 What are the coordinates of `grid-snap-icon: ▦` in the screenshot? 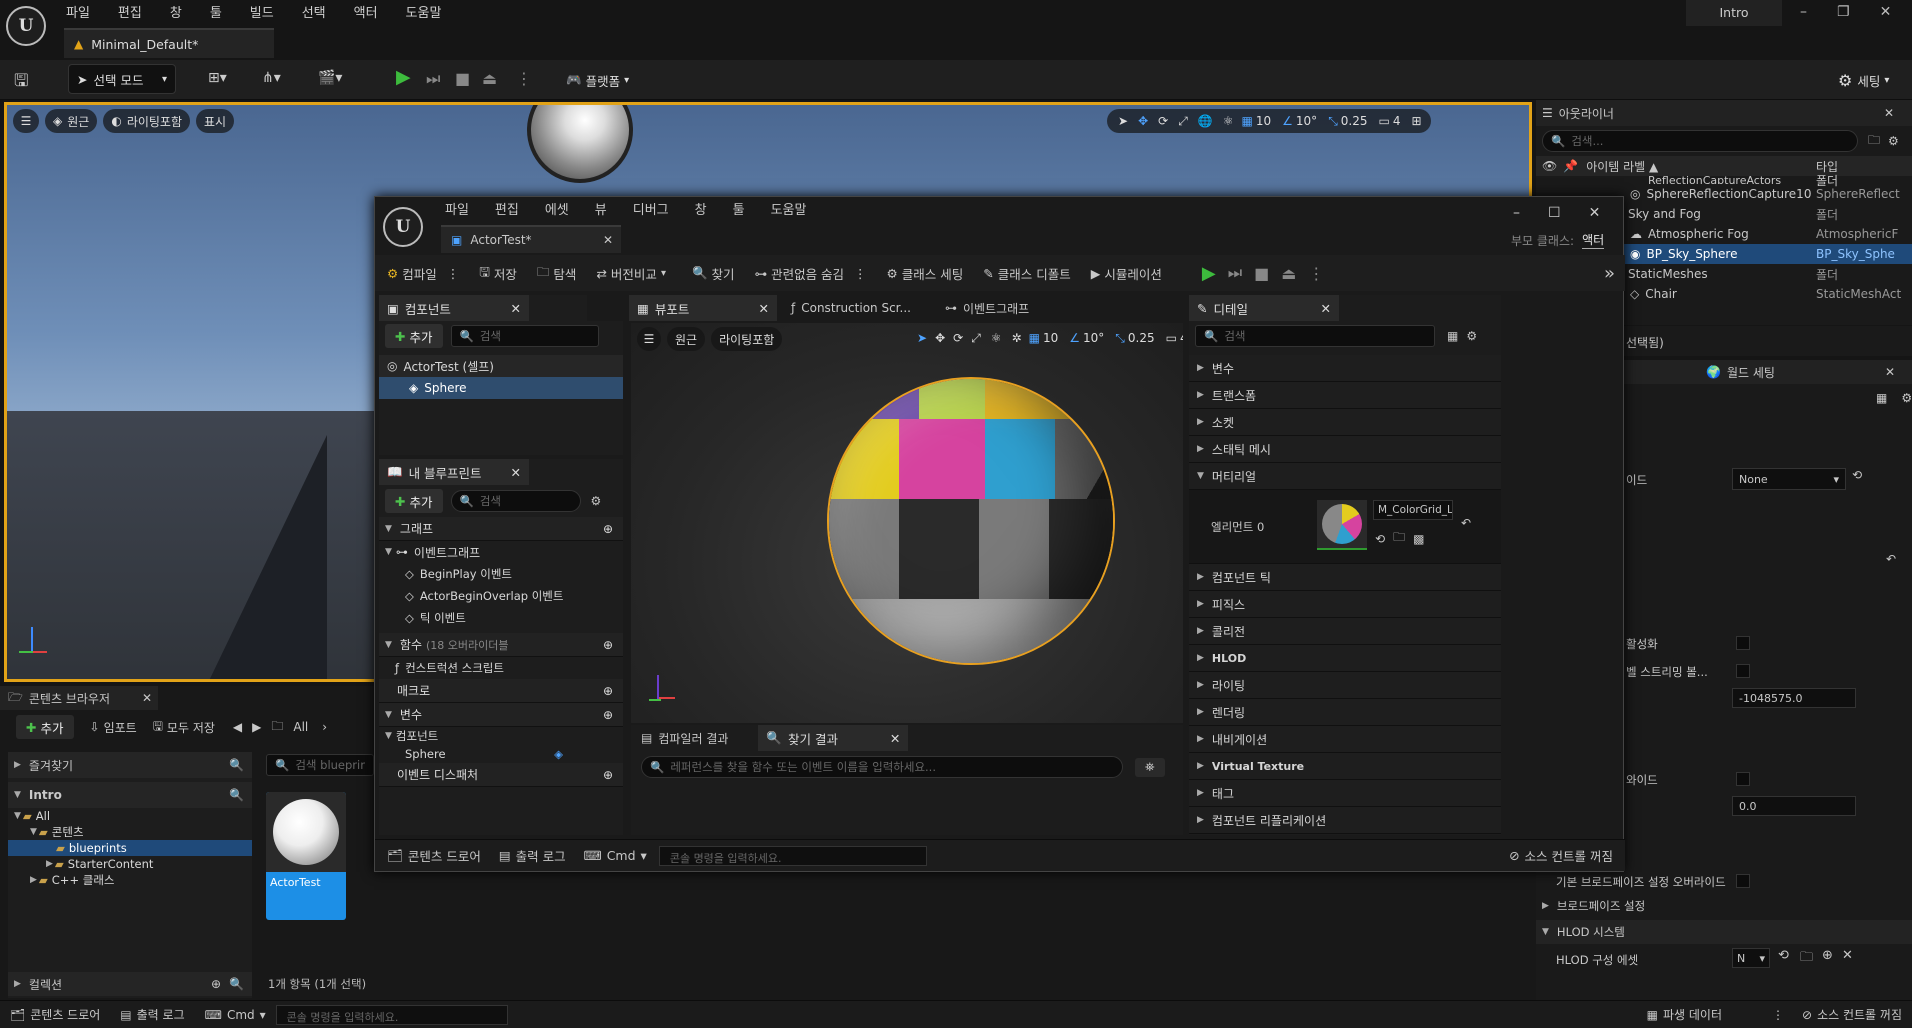 It's located at (1034, 338).